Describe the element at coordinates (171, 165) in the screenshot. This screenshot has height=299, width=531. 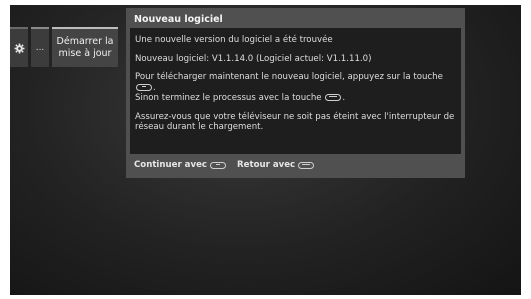
I see `continue-label: Continuer avec` at that location.